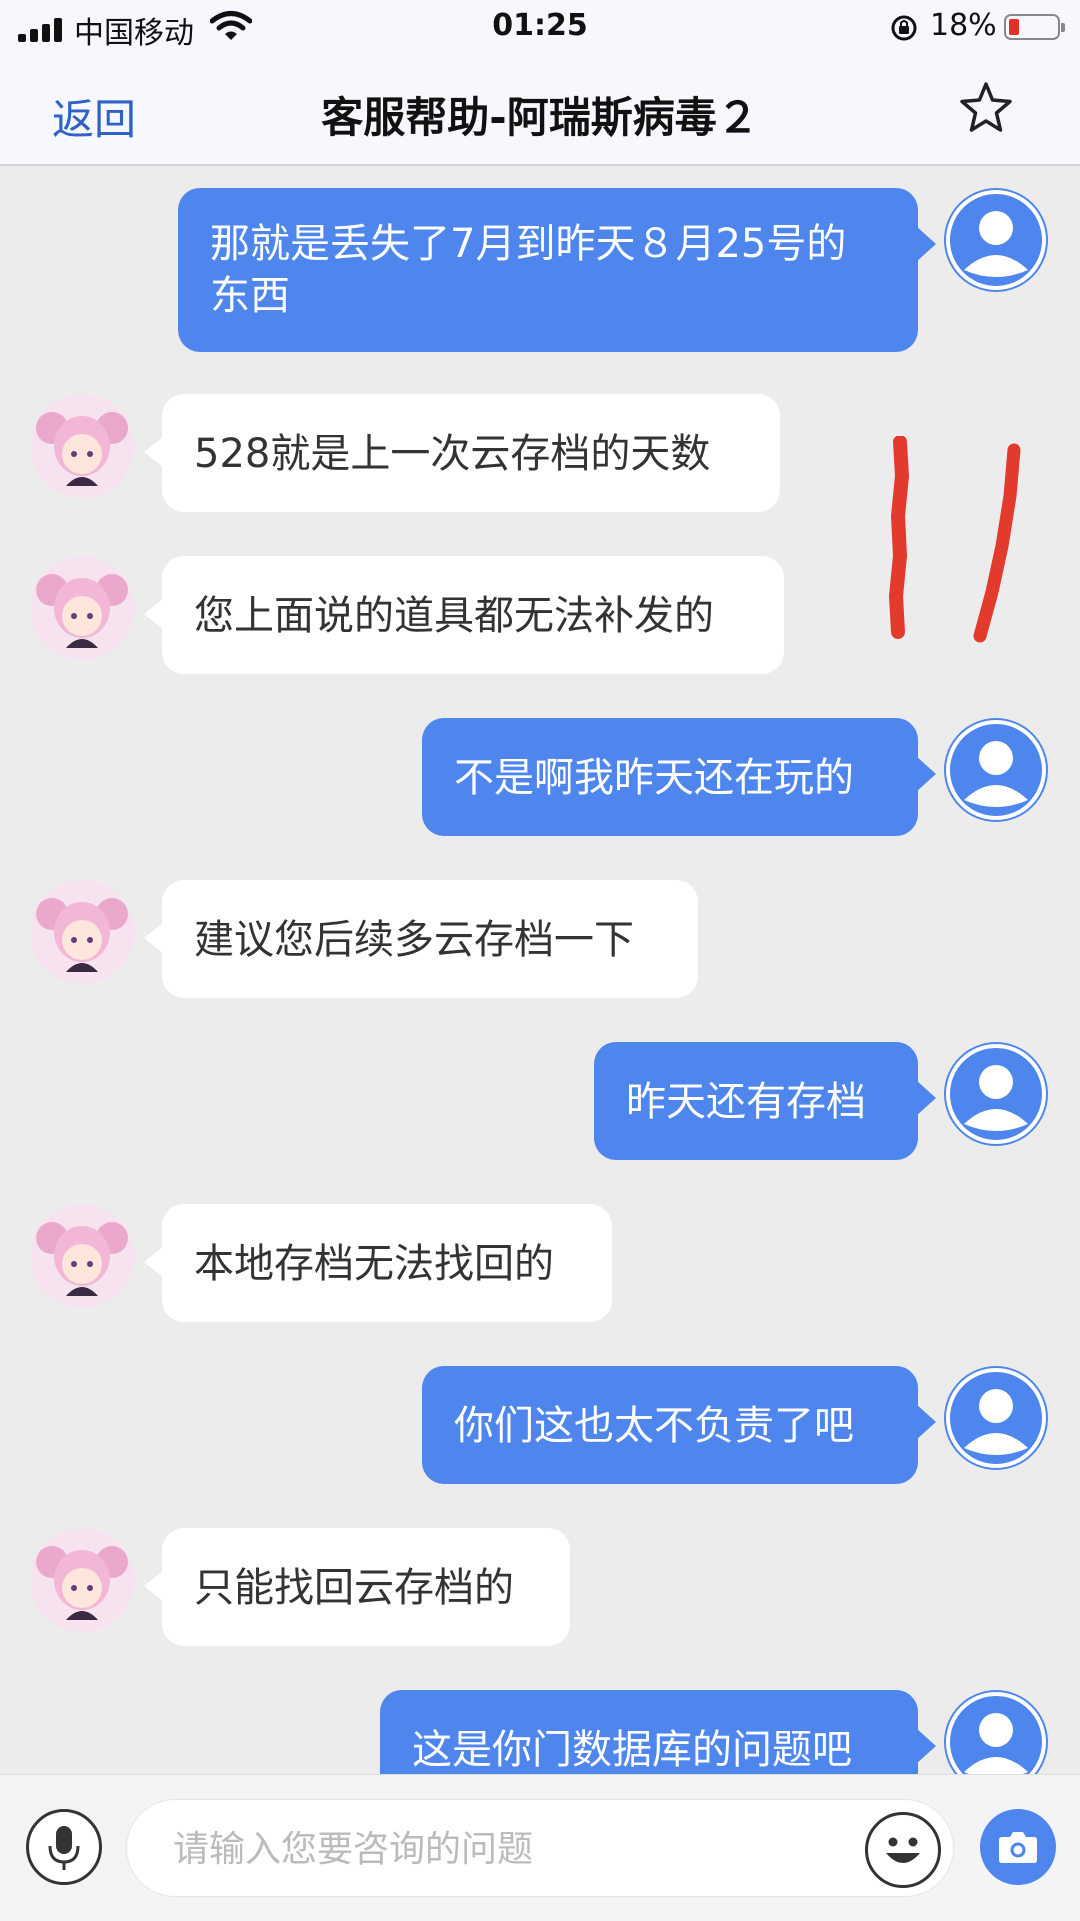  I want to click on agent-message-bubble: 您上面说的道具都无法补发的, so click(464, 615).